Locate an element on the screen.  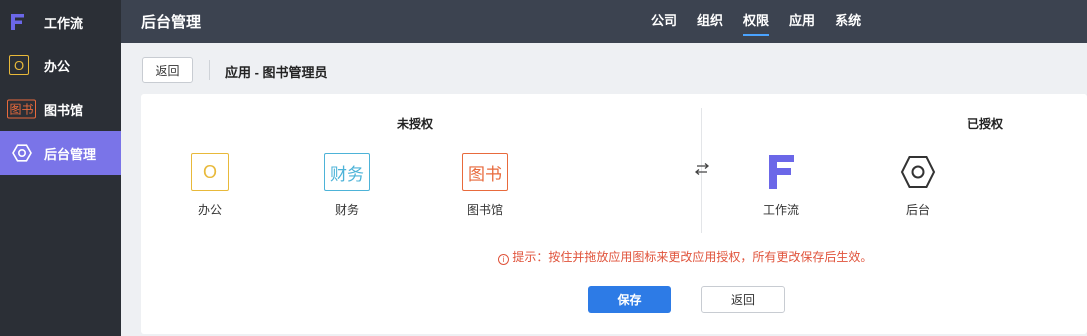
info-icon: i is located at coordinates (503, 259).